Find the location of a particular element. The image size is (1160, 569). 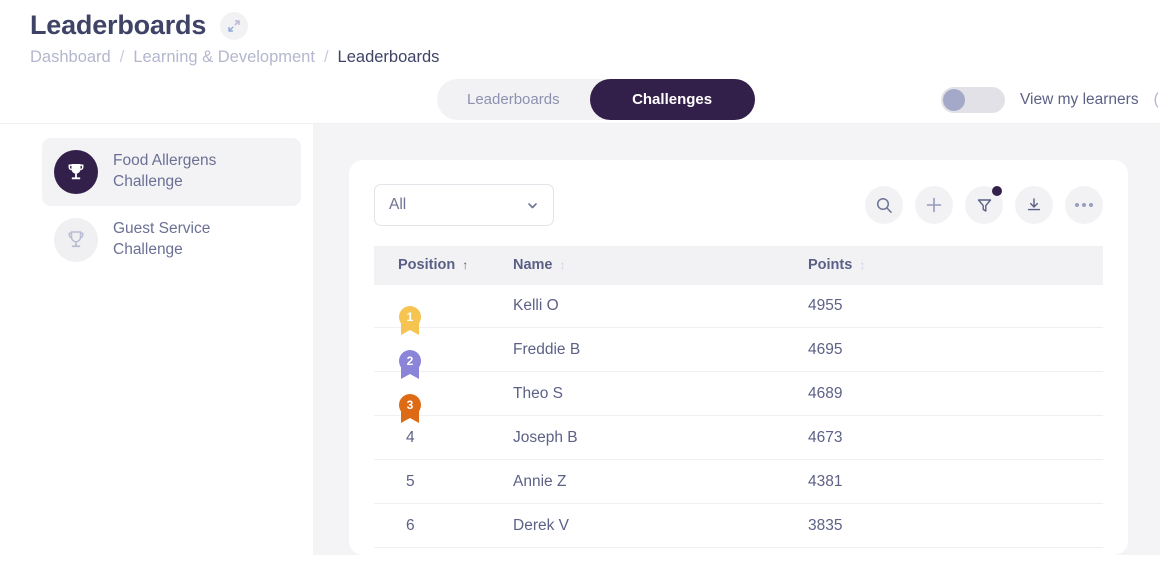

expand-arrows-glyph is located at coordinates (234, 25).